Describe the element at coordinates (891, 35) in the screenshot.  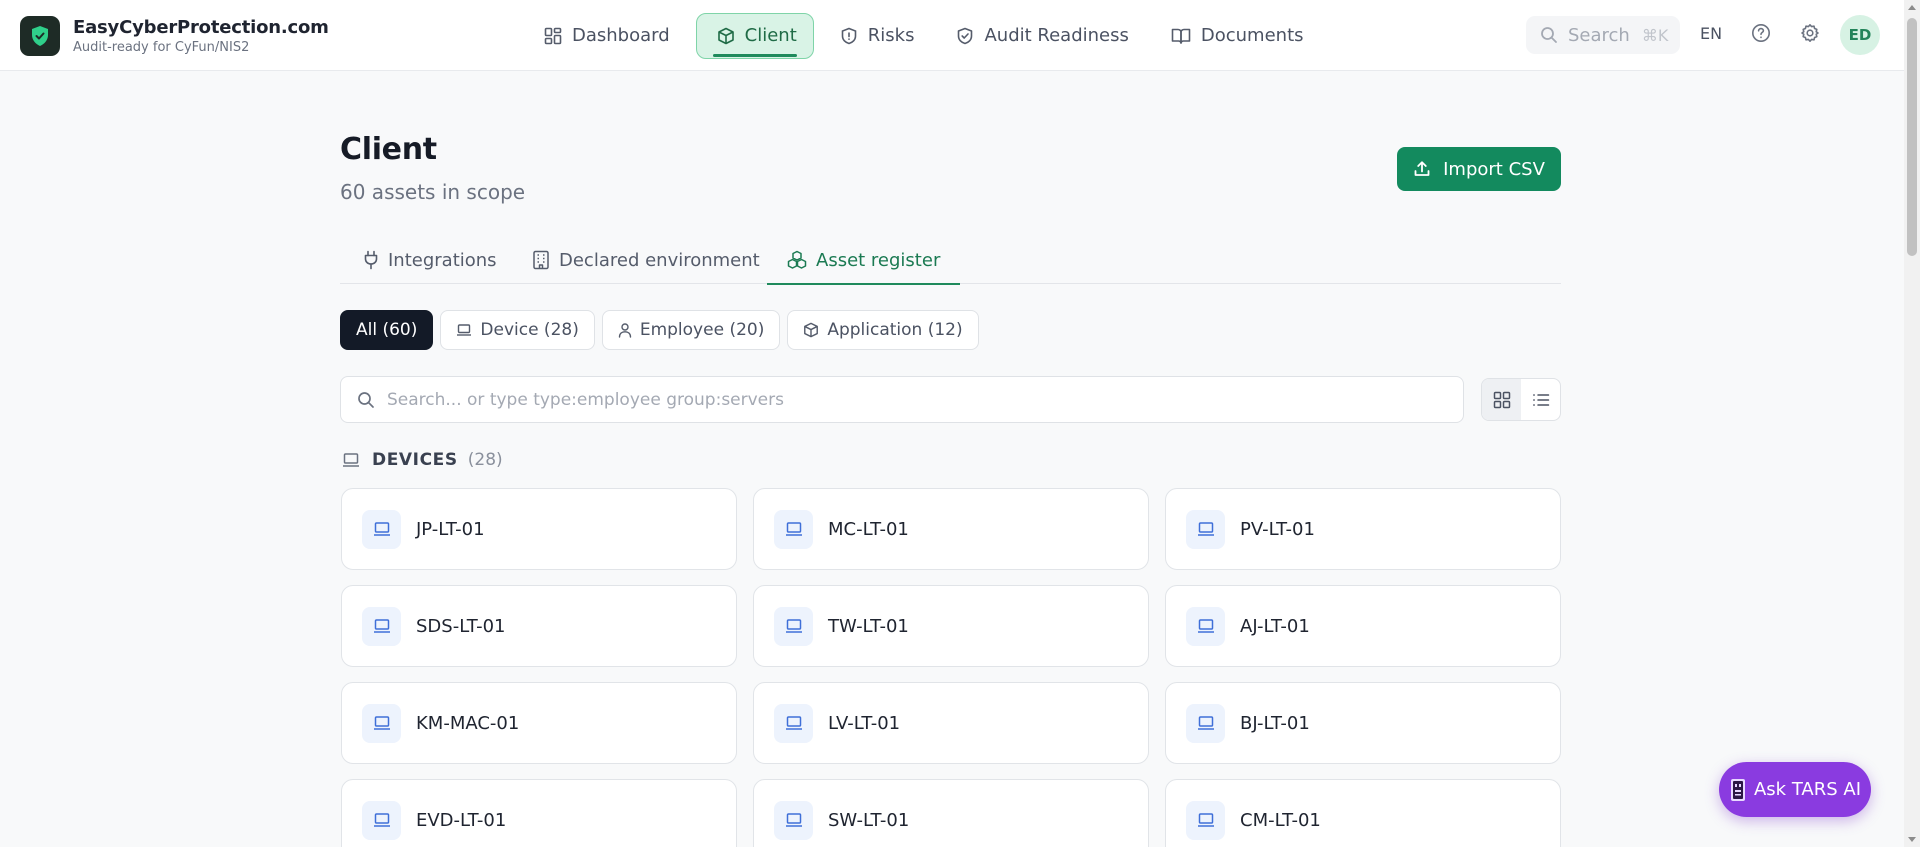
I see `nav-risks-label: Risks` at that location.